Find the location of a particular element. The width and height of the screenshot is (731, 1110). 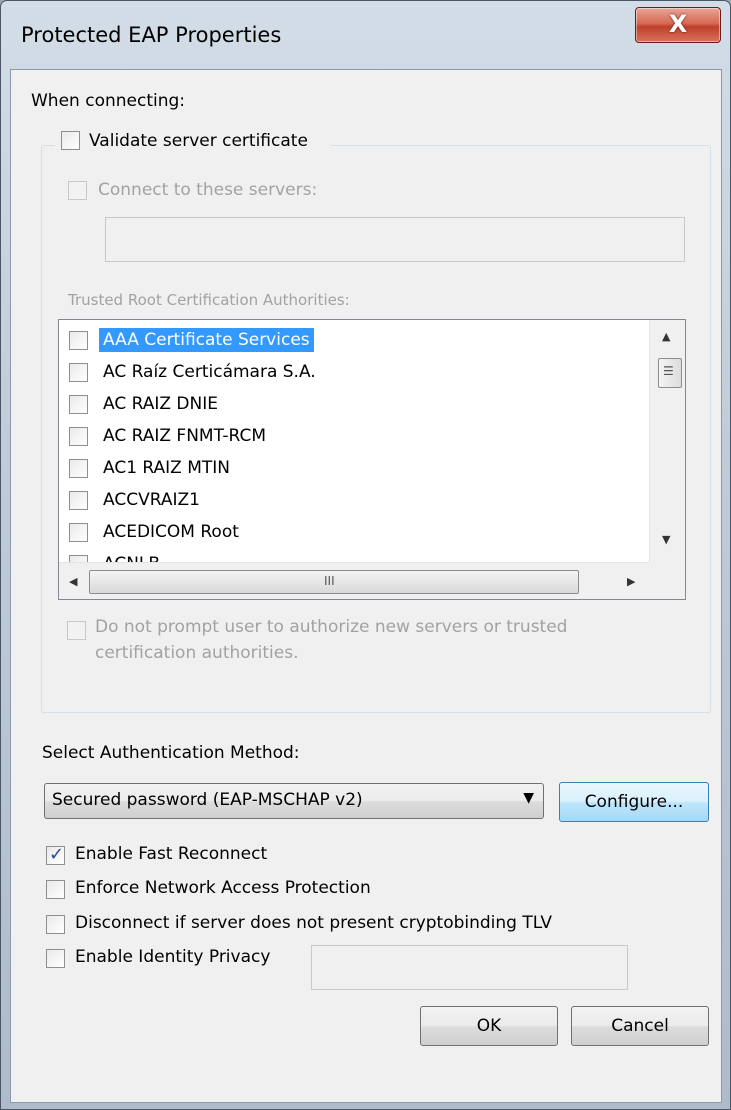

checkmark-icon: ✓ is located at coordinates (57, 854).